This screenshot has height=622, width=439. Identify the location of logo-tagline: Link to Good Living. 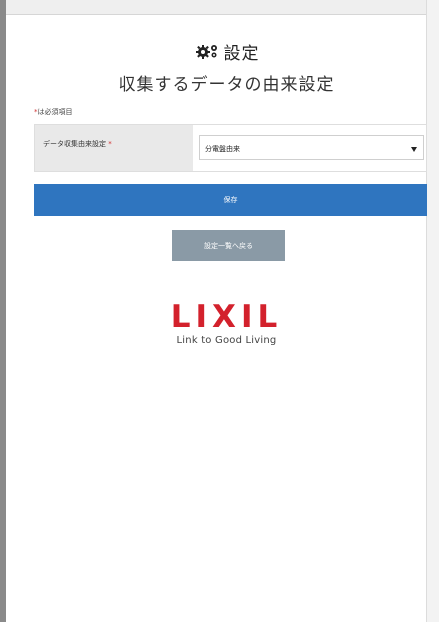
(226, 340).